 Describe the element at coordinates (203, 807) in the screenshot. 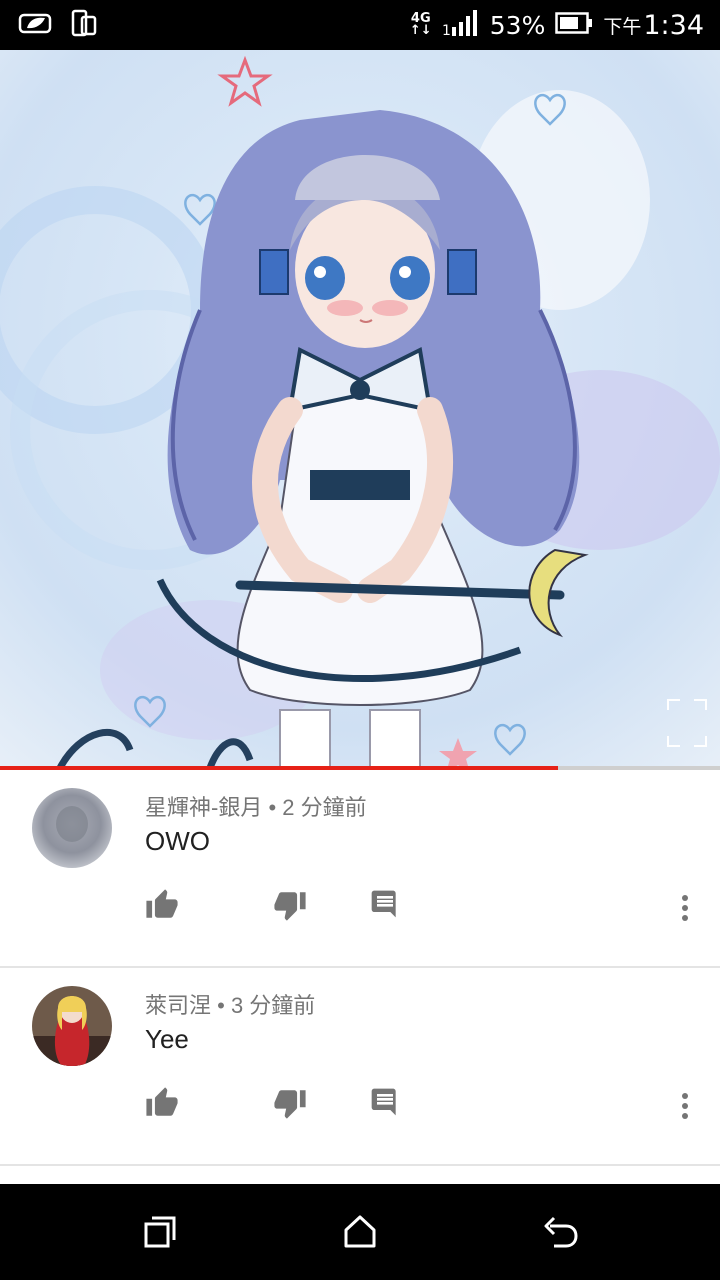

I see `comment-author: 星輝神-銀月` at that location.